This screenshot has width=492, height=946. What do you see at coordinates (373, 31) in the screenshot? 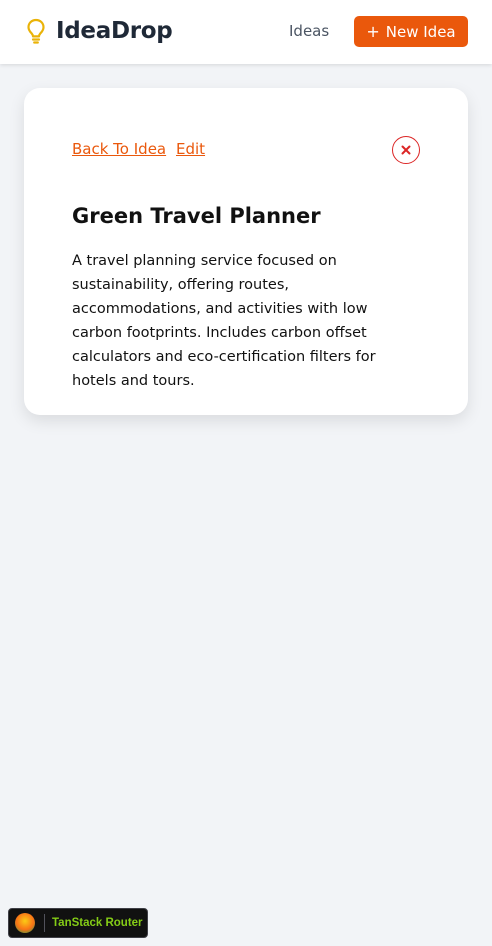
I see `plus-icon: +` at bounding box center [373, 31].